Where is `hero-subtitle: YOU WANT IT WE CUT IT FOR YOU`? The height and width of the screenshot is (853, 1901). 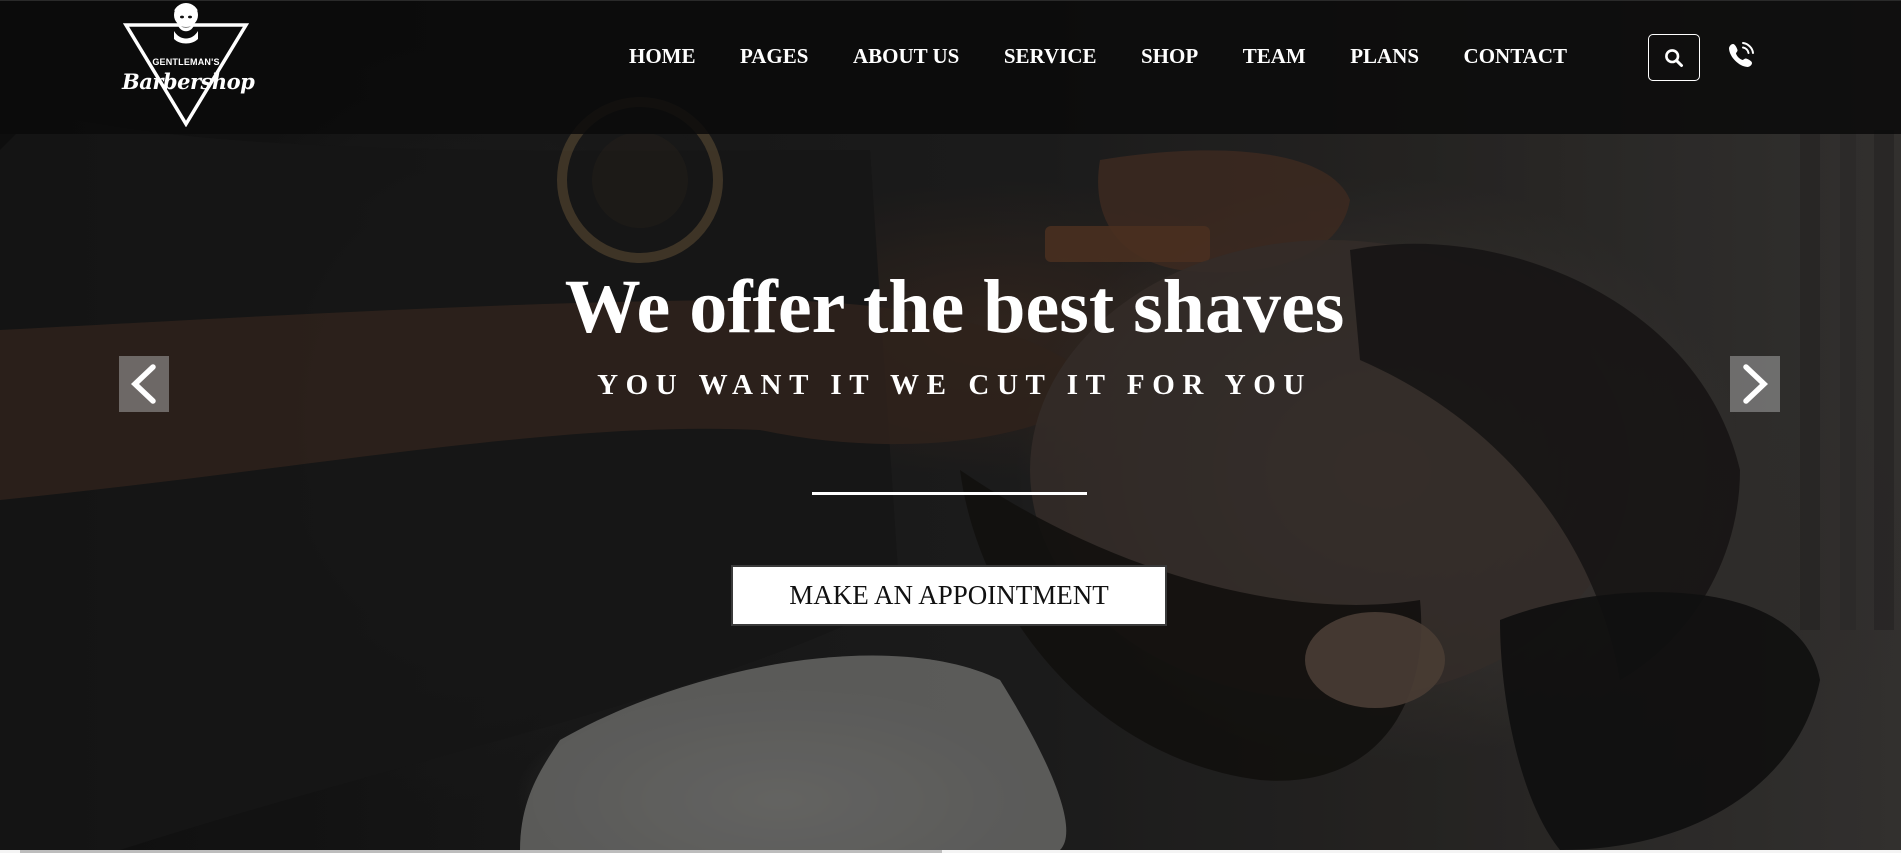
hero-subtitle: YOU WANT IT WE CUT IT FOR YOU is located at coordinates (954, 385).